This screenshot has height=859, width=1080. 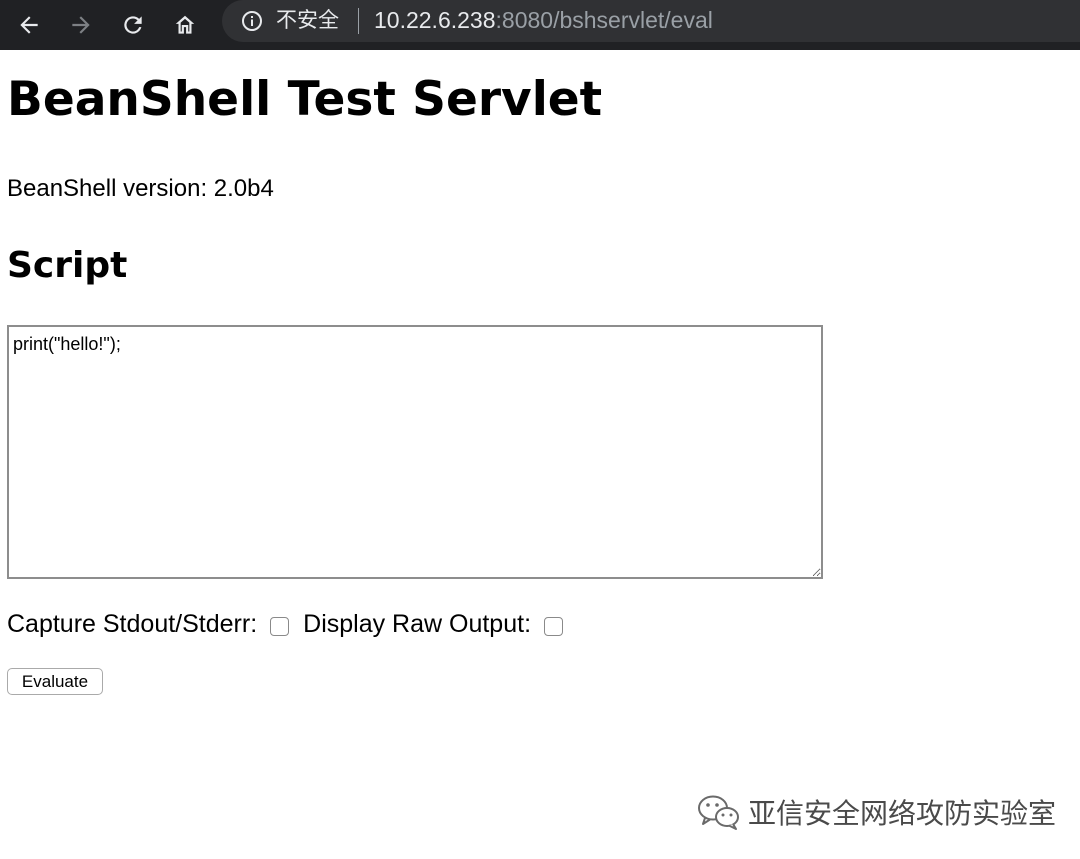 I want to click on evaluate-button: Evaluate, so click(x=55, y=681).